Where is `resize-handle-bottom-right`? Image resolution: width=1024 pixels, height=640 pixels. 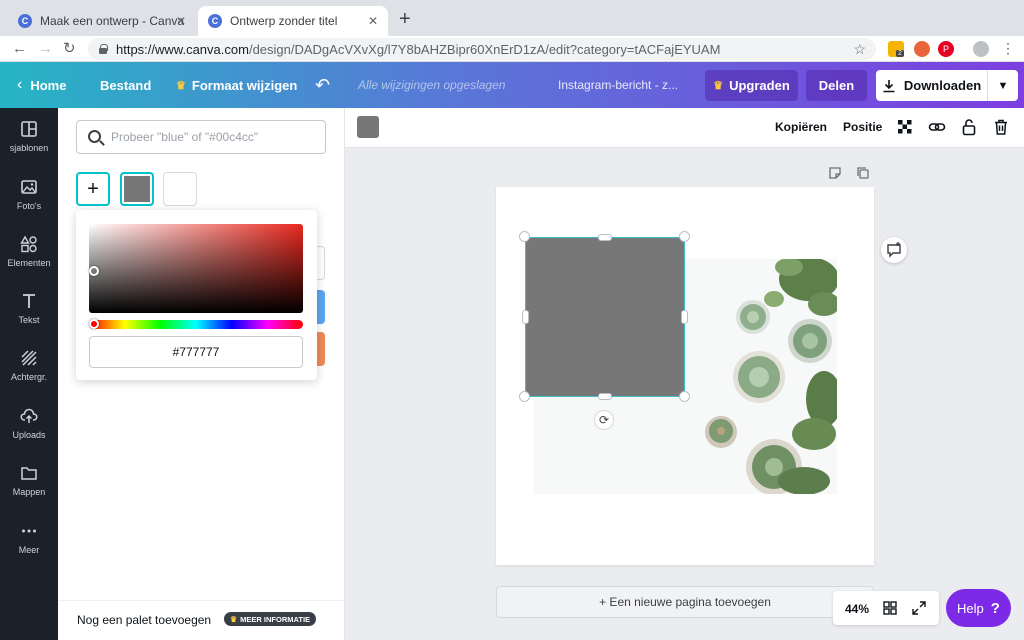 resize-handle-bottom-right is located at coordinates (684, 396).